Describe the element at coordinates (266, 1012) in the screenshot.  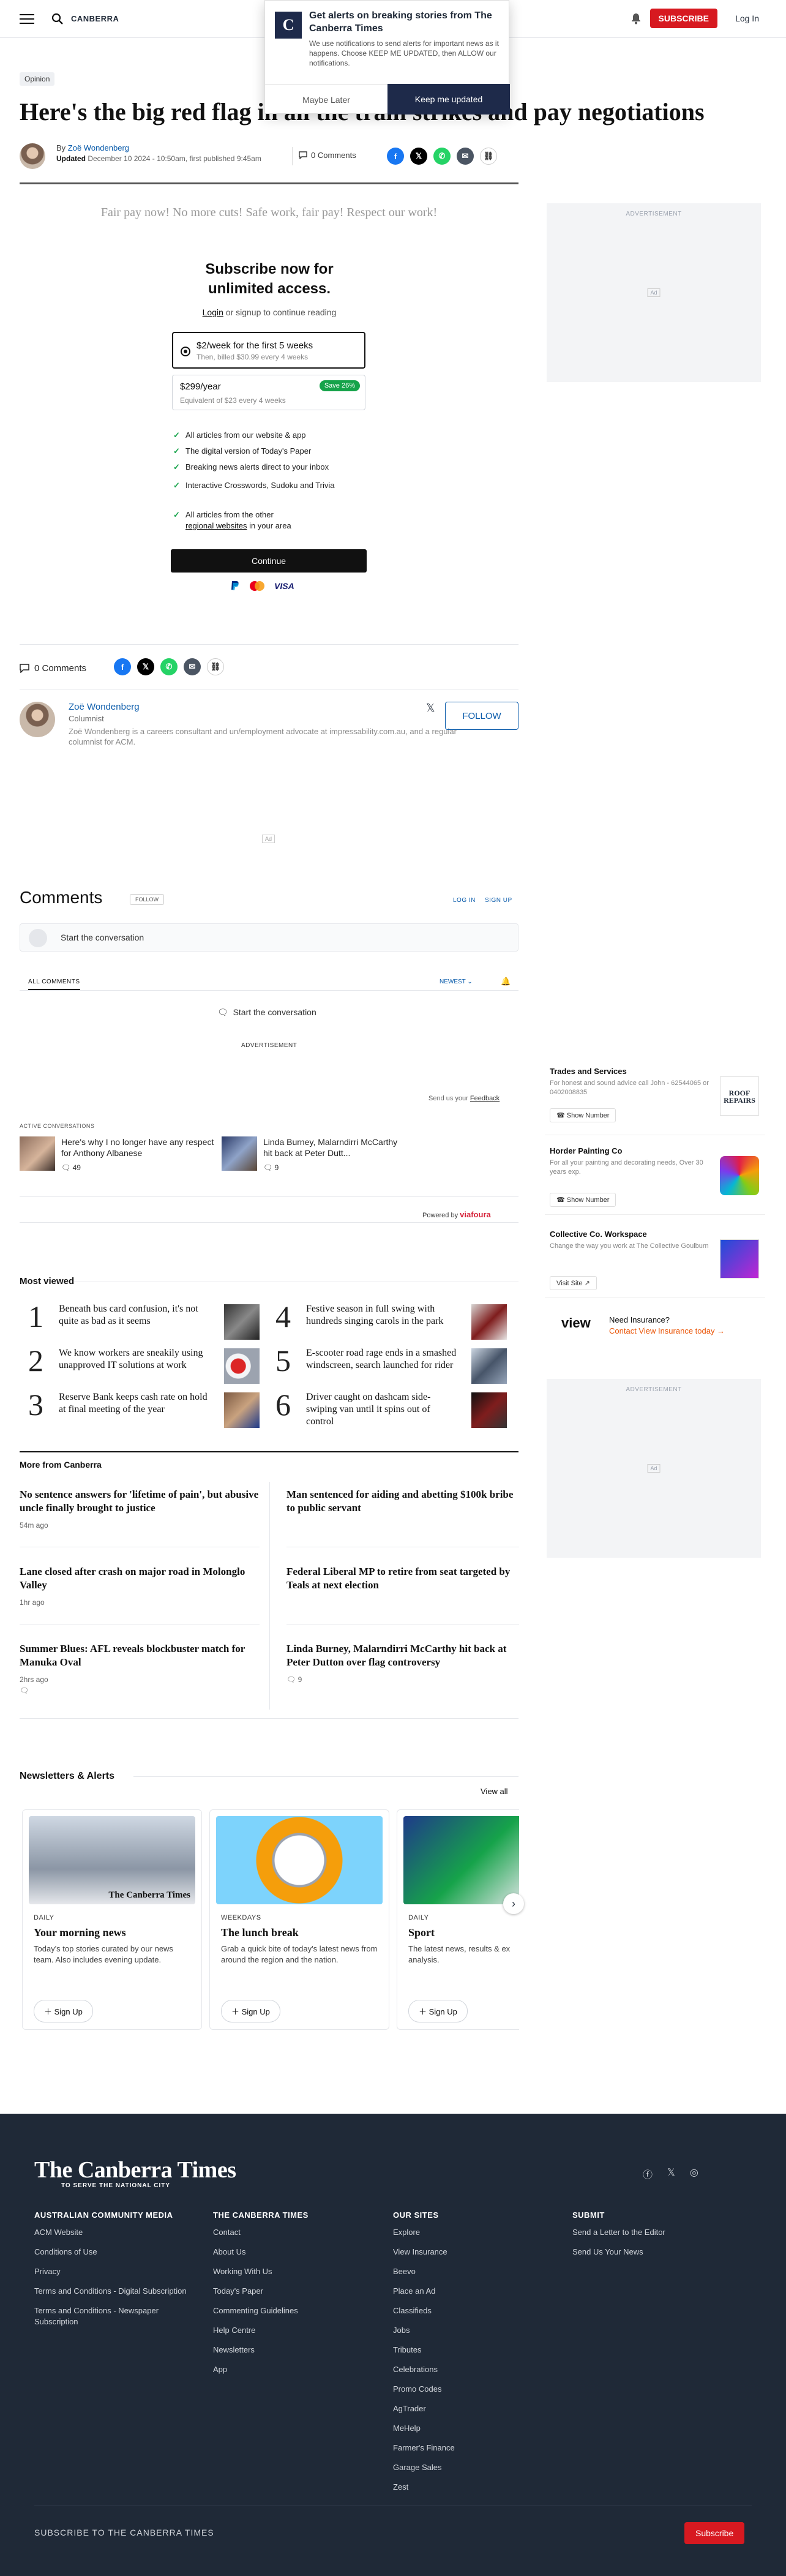
I see `start-conversation: 🗨 Start the conversation` at that location.